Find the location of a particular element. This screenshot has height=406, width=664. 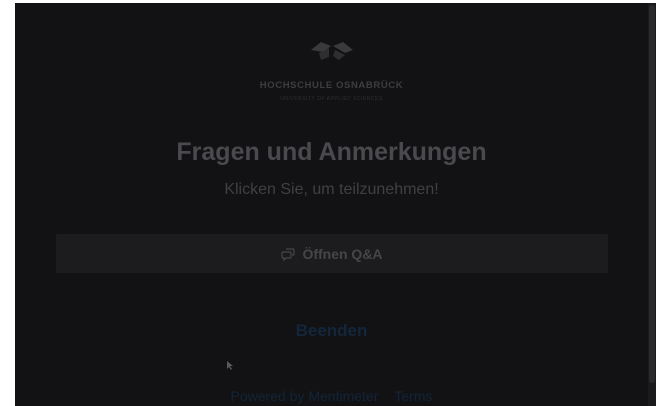

powered-by-link: Powered by Mentimeter is located at coordinates (305, 396).